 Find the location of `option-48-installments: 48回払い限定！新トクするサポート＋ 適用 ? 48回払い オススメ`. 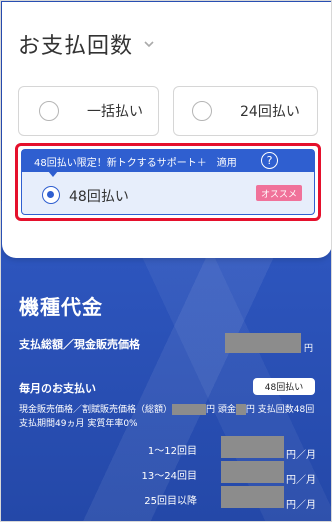

option-48-installments: 48回払い限定！新トクするサポート＋ 適用 ? 48回払い オススメ is located at coordinates (168, 182).